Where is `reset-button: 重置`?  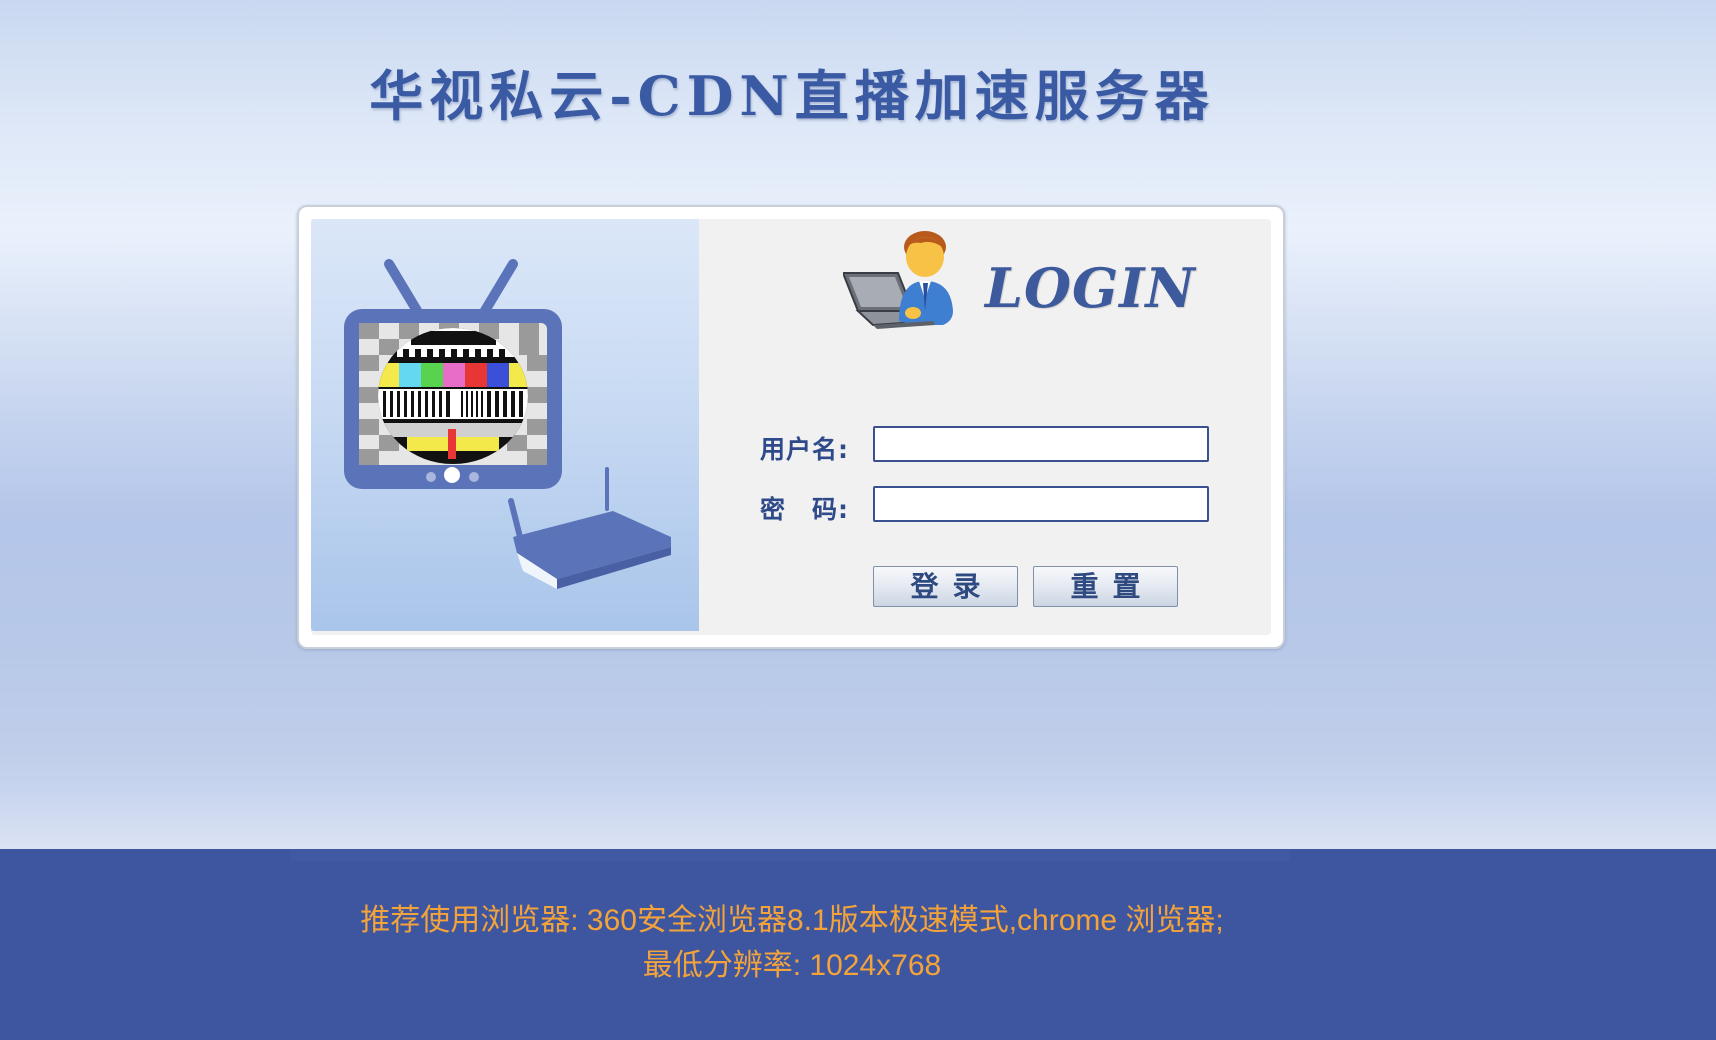
reset-button: 重置 is located at coordinates (1105, 586).